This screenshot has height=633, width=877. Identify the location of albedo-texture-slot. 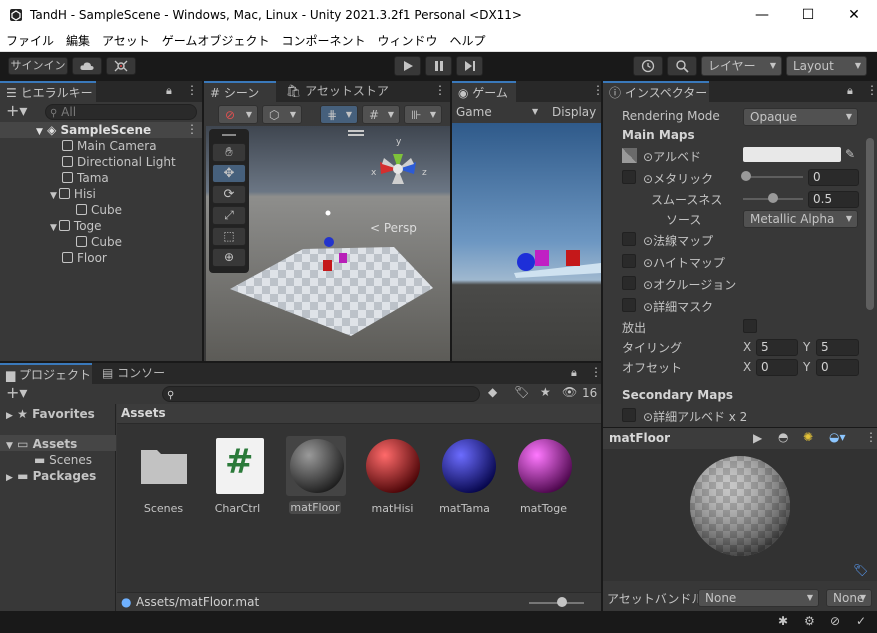
(629, 155).